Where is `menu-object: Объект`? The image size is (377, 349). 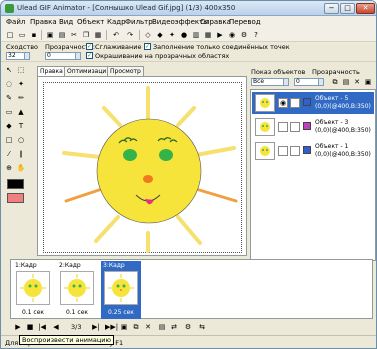 menu-object: Объект is located at coordinates (90, 22).